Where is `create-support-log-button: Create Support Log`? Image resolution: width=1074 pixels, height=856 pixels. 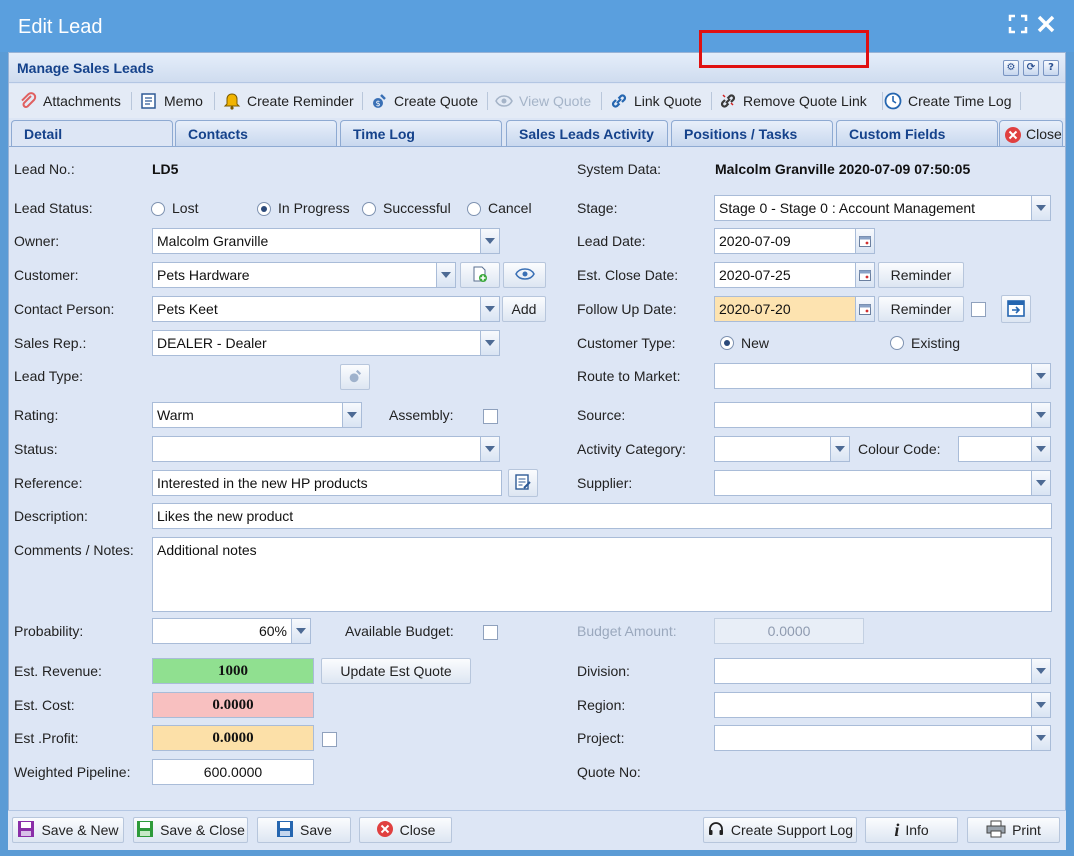 create-support-log-button: Create Support Log is located at coordinates (780, 830).